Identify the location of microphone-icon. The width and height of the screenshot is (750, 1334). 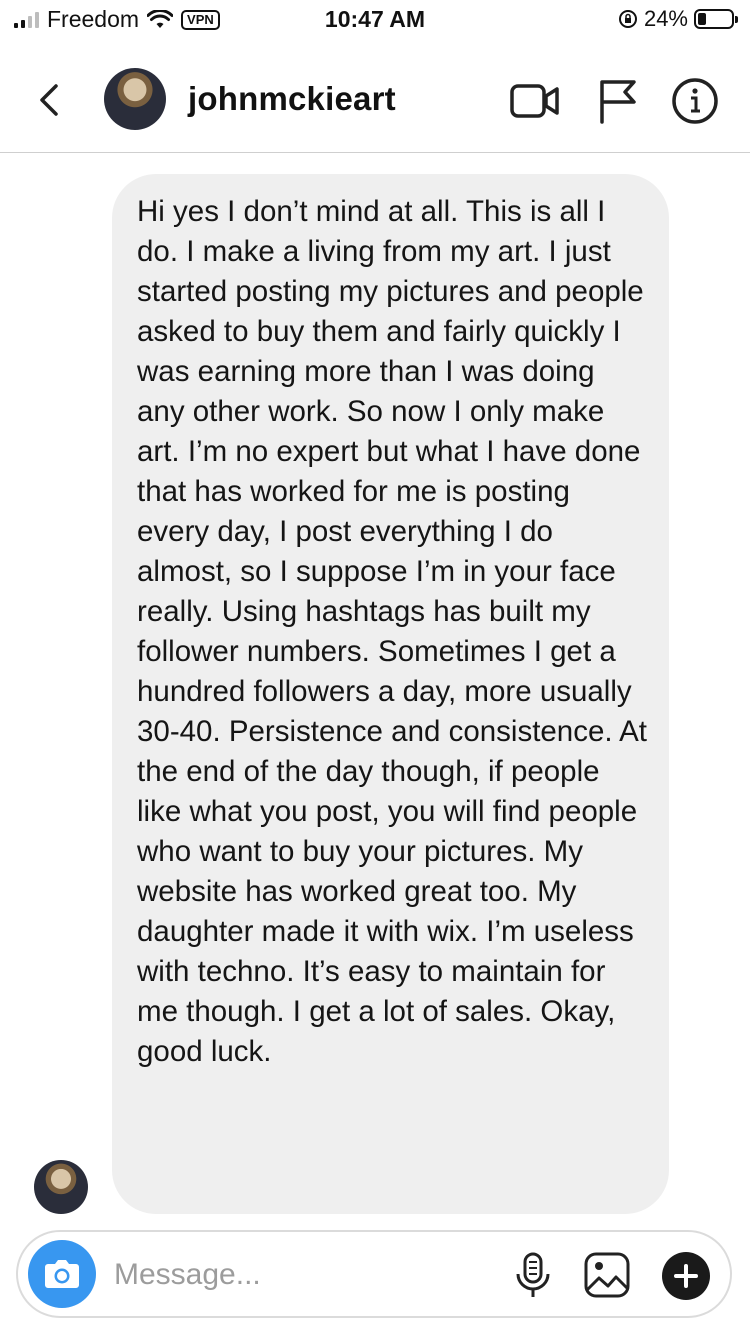
(533, 1275).